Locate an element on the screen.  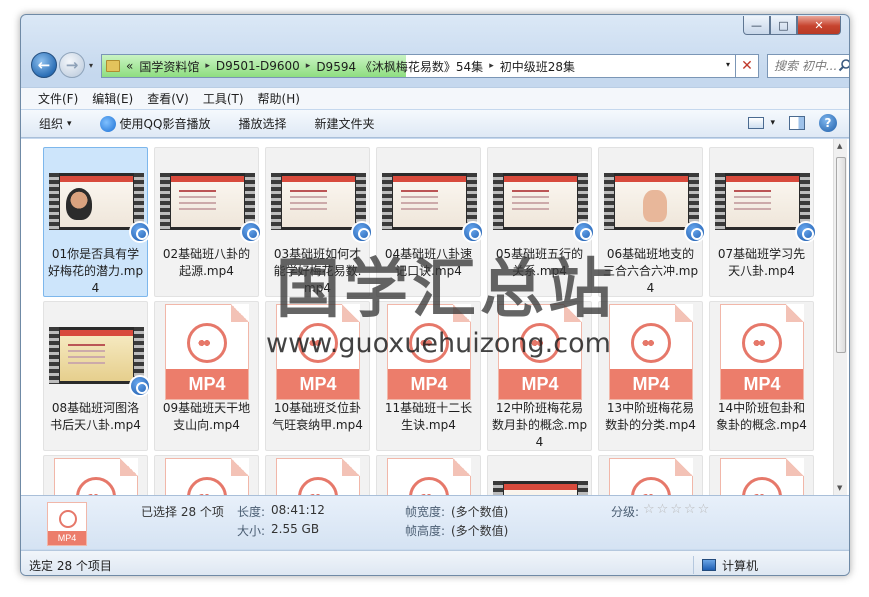
file-name: 09基础班天干地支山向.mp4 is located at coordinates (206, 416).